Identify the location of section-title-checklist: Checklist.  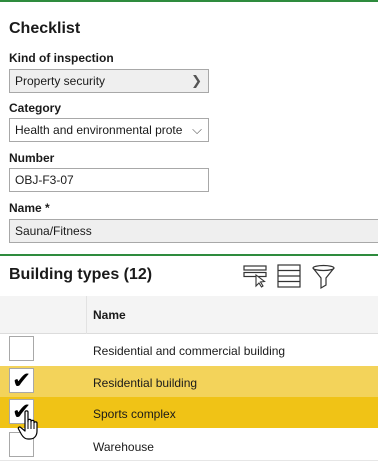
(45, 28).